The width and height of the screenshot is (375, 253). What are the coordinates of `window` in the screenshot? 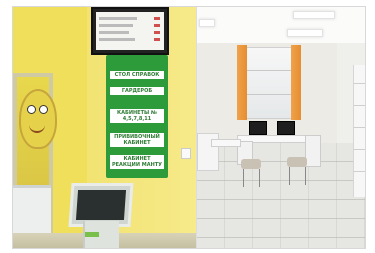 It's located at (270, 83).